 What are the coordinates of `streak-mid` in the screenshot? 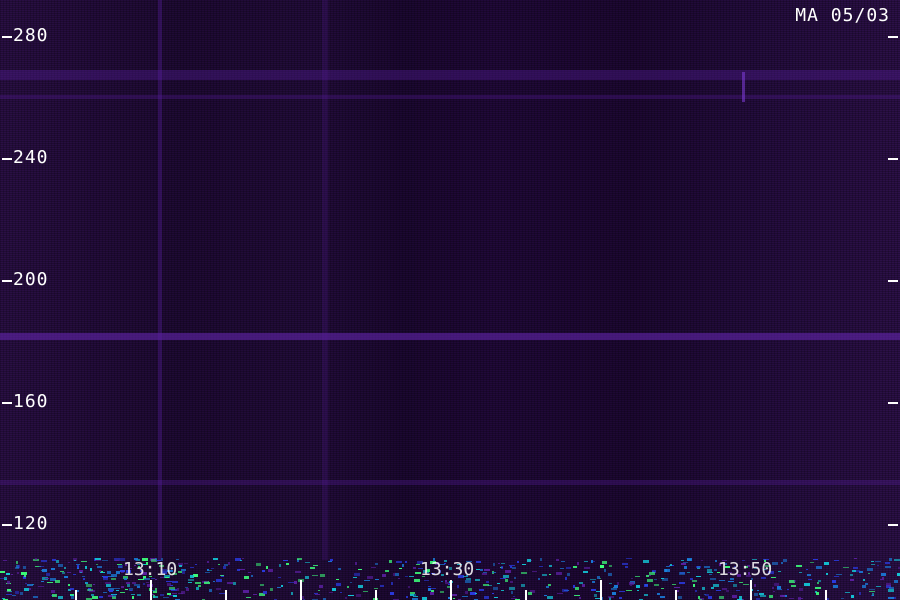 It's located at (325, 280).